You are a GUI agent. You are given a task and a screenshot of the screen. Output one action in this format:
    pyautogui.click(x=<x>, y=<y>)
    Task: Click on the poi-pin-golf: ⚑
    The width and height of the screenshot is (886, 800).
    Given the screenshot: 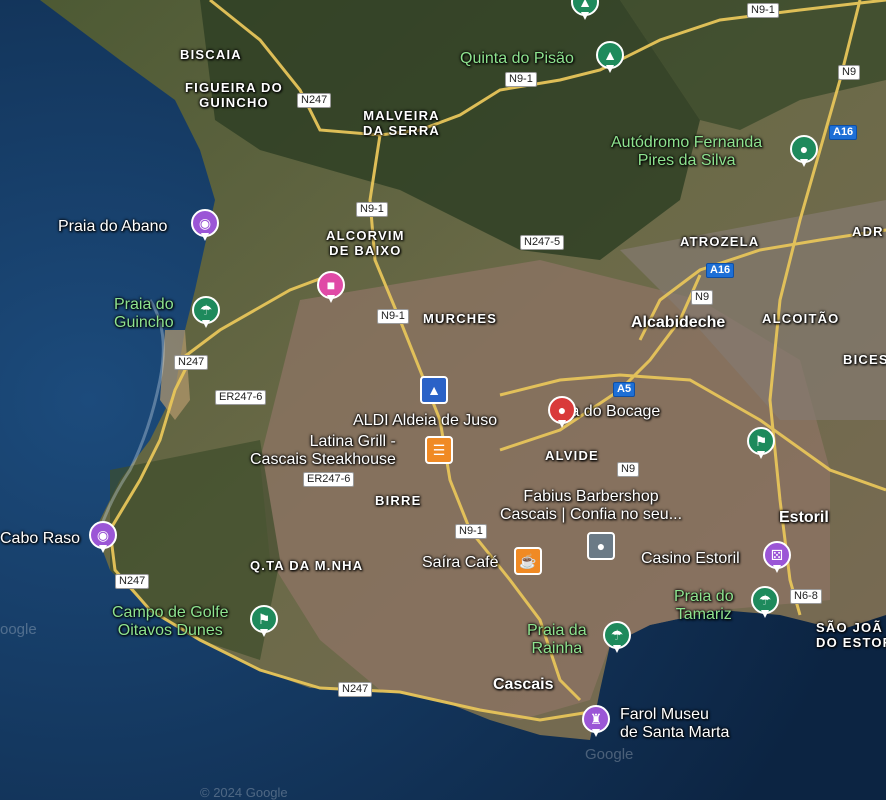 What is the action you would take?
    pyautogui.click(x=761, y=444)
    